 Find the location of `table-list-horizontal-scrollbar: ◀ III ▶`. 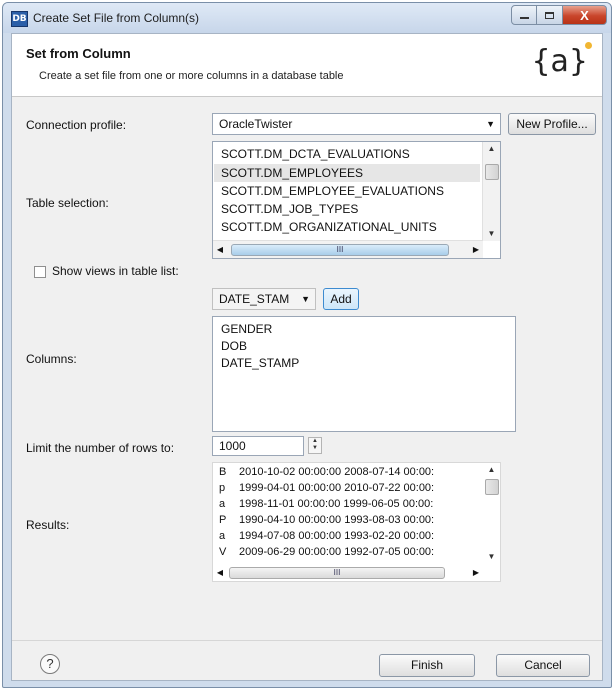

table-list-horizontal-scrollbar: ◀ III ▶ is located at coordinates (348, 249).